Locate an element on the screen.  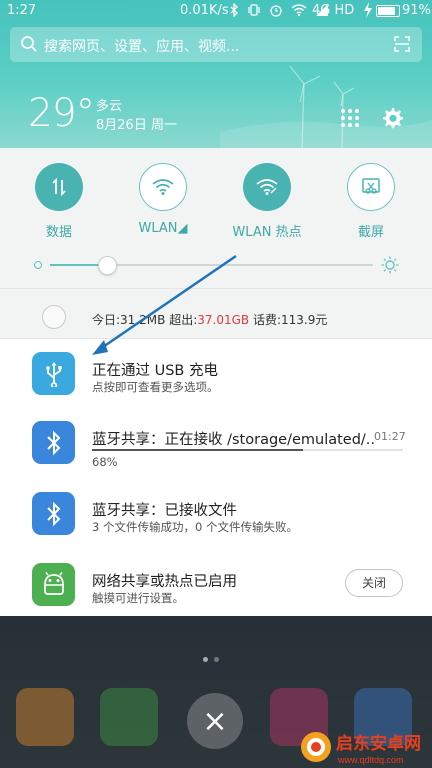
usage-ring-icon is located at coordinates (54, 317).